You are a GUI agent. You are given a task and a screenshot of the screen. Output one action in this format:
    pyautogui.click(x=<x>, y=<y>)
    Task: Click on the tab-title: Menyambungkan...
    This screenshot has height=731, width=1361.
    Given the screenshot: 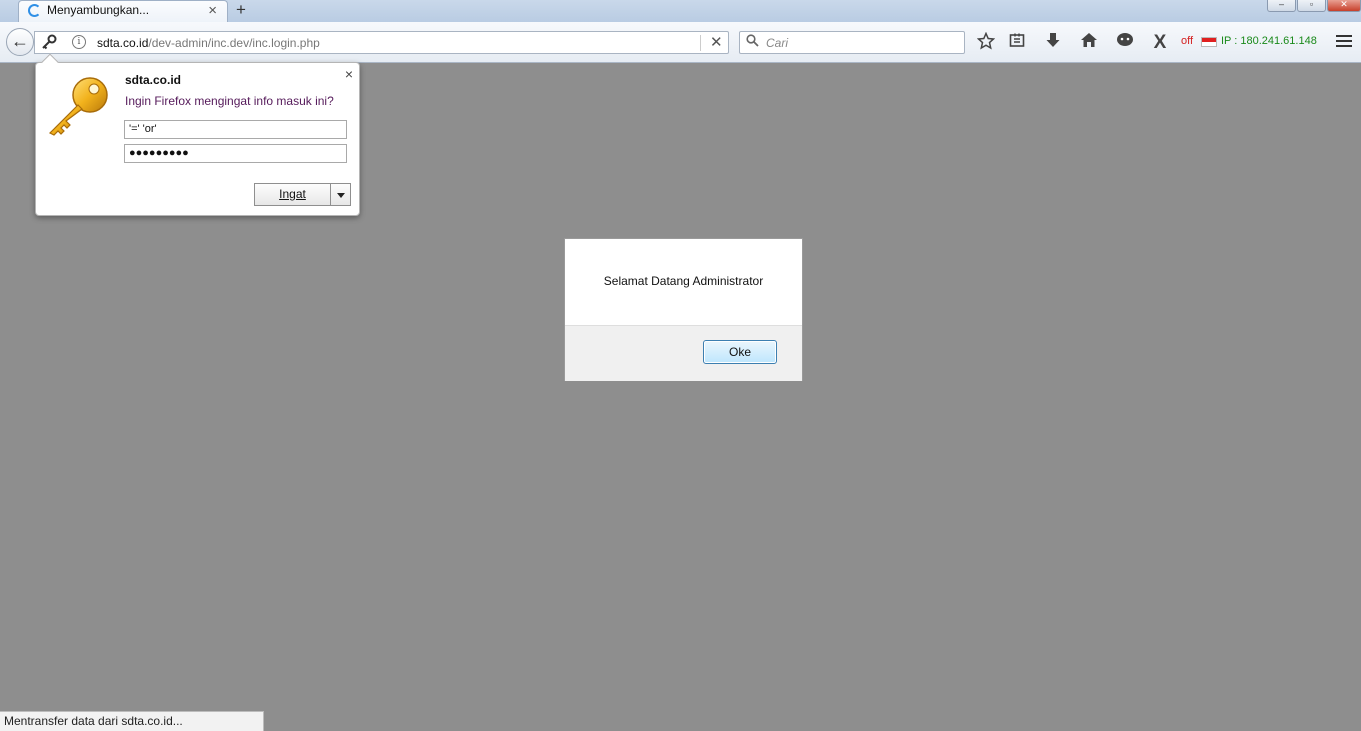 What is the action you would take?
    pyautogui.click(x=98, y=10)
    